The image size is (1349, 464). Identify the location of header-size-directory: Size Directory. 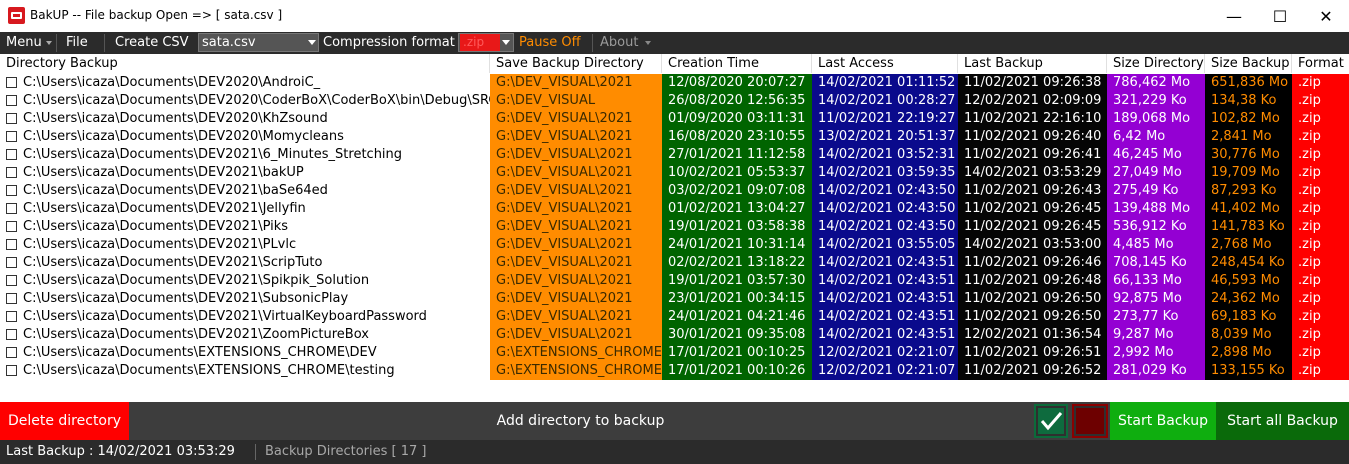
(1156, 63).